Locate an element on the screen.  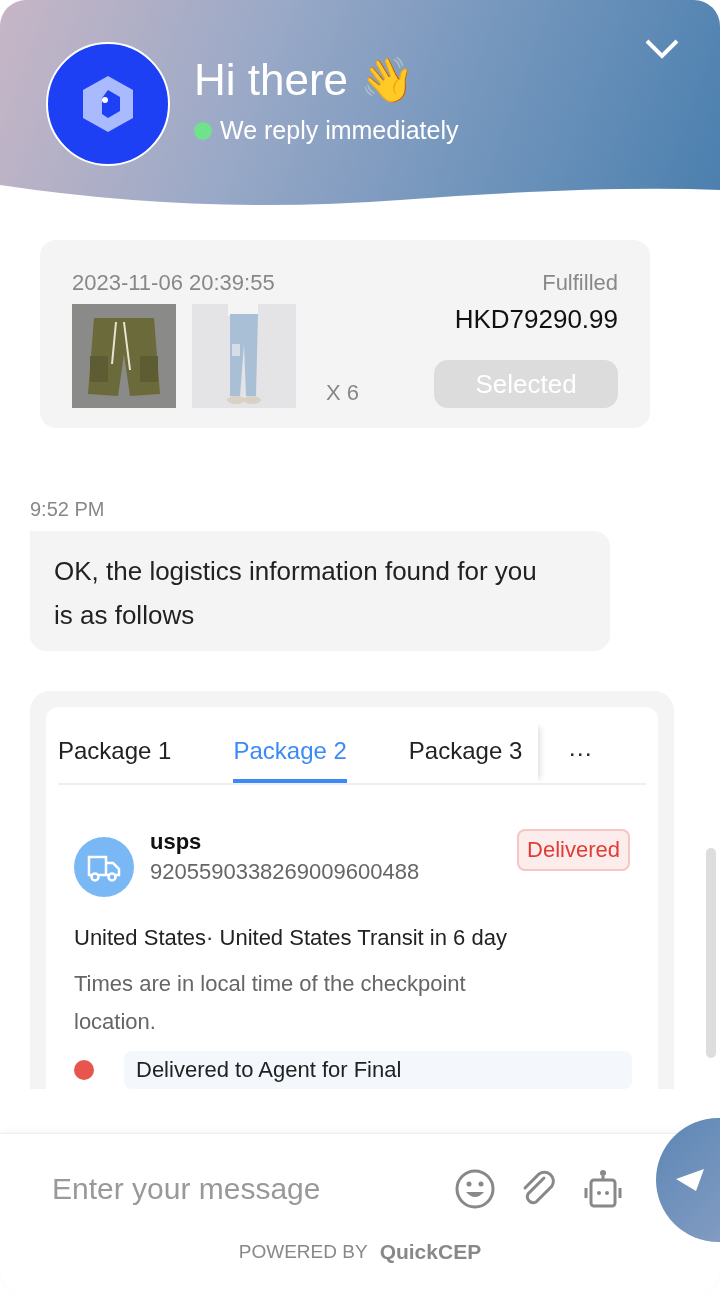
powered-by-text: POWERED BY is located at coordinates (303, 1252).